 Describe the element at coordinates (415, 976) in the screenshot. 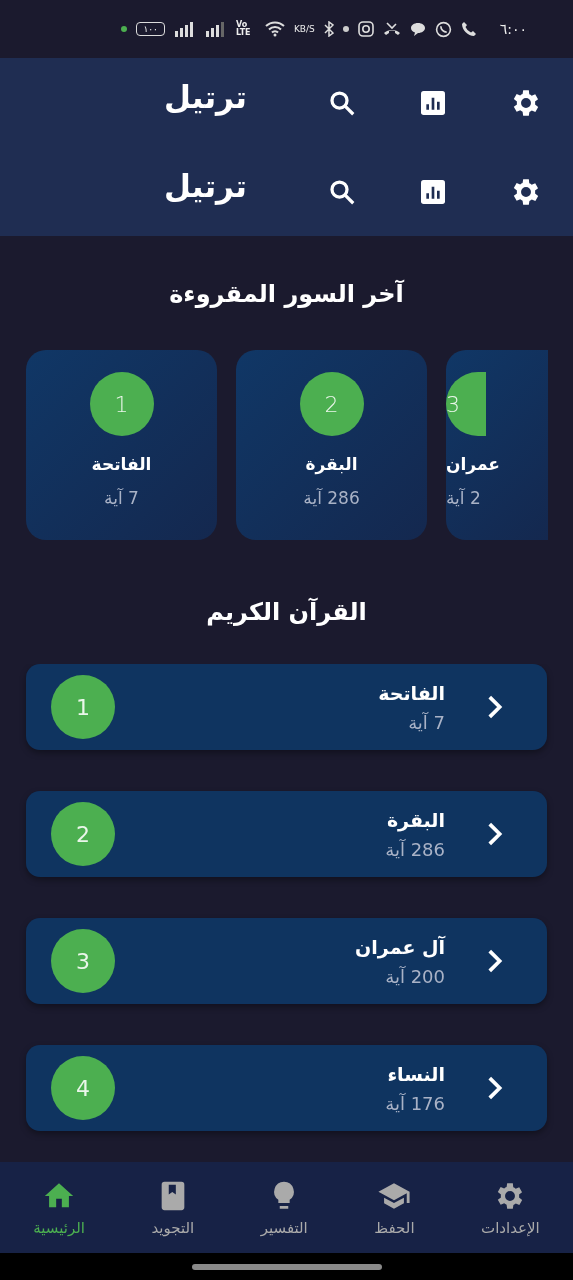

I see `ayah-count: 200 آية` at that location.